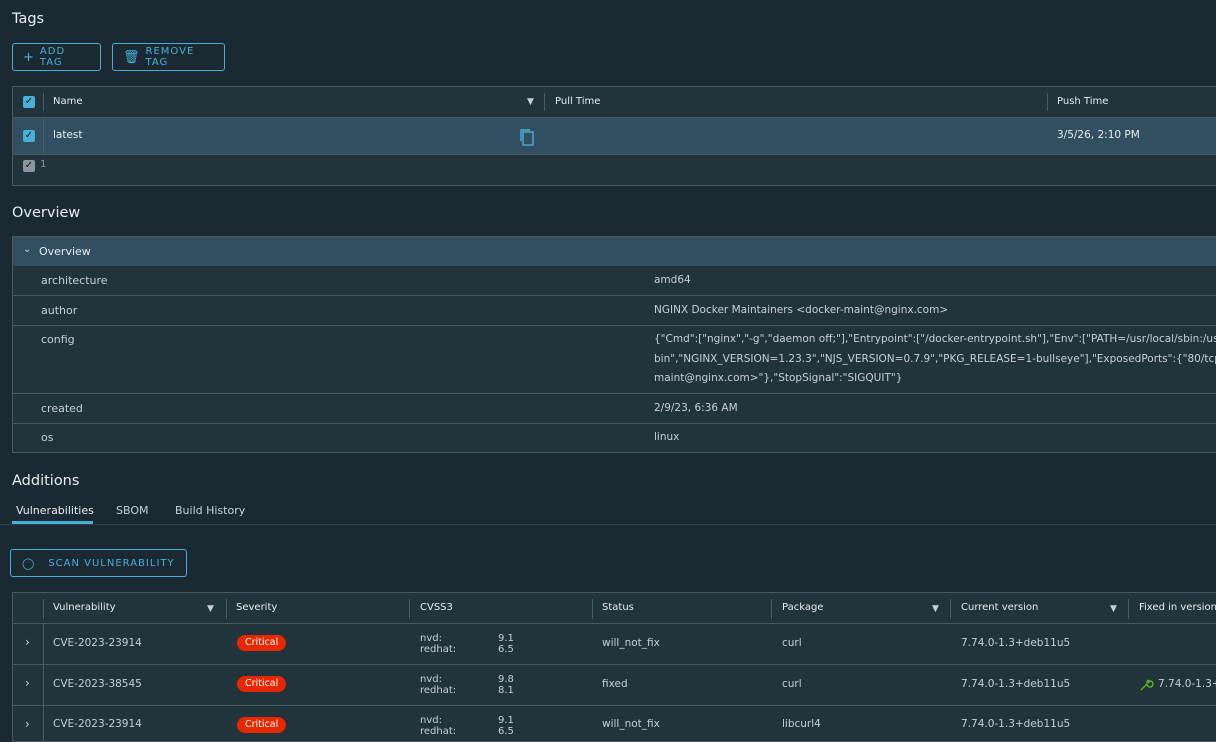 The width and height of the screenshot is (1216, 742). What do you see at coordinates (131, 57) in the screenshot?
I see `trash-icon: 🗑` at bounding box center [131, 57].